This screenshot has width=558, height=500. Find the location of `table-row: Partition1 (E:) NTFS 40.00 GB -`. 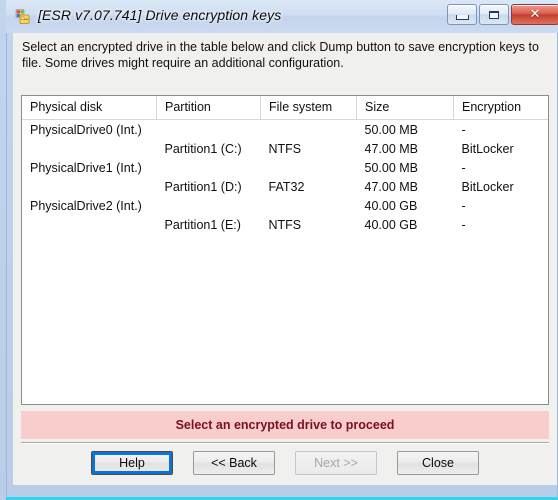

table-row: Partition1 (E:) NTFS 40.00 GB - is located at coordinates (285, 224).